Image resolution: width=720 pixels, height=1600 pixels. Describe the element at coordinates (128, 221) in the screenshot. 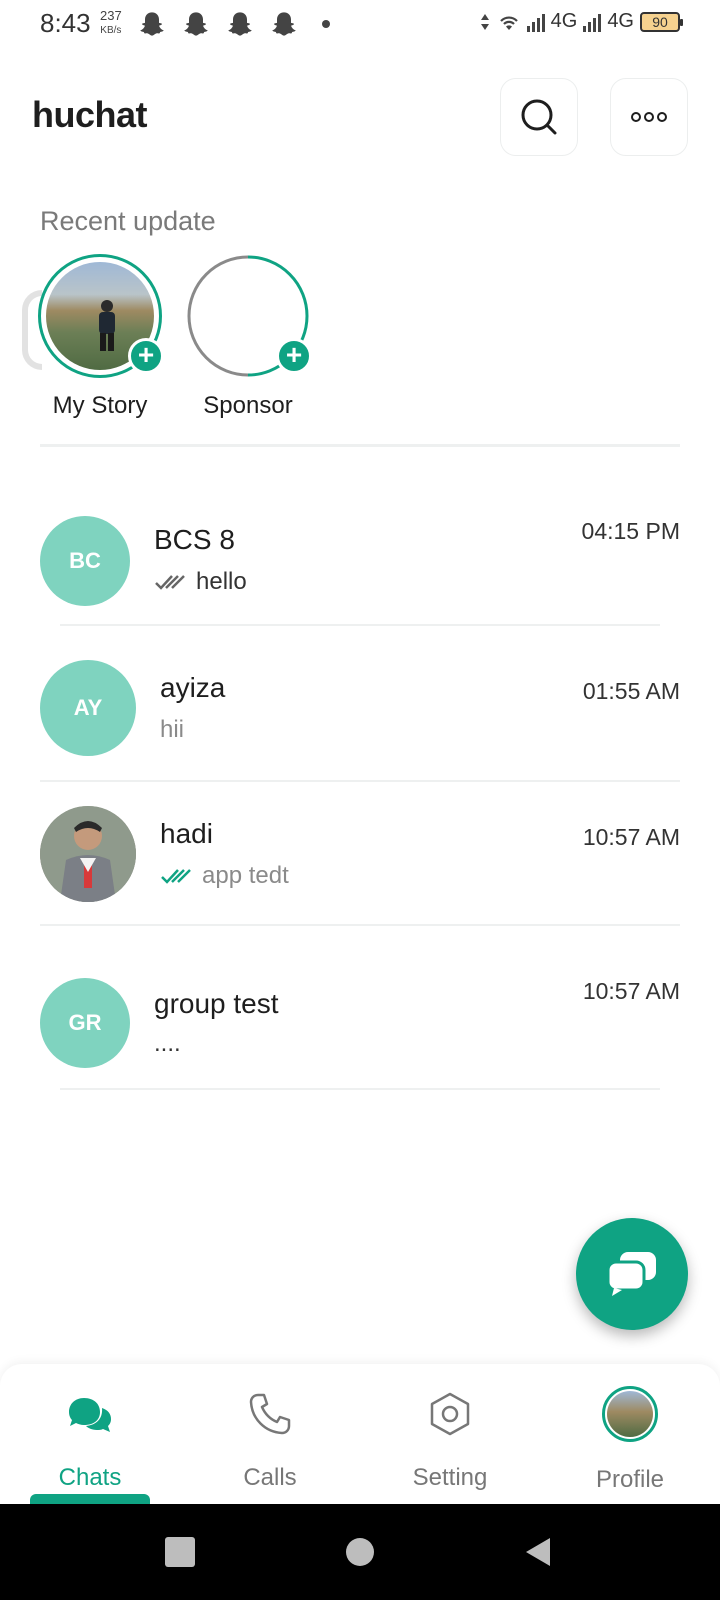

I see `recent-update-heading: Recent update` at that location.